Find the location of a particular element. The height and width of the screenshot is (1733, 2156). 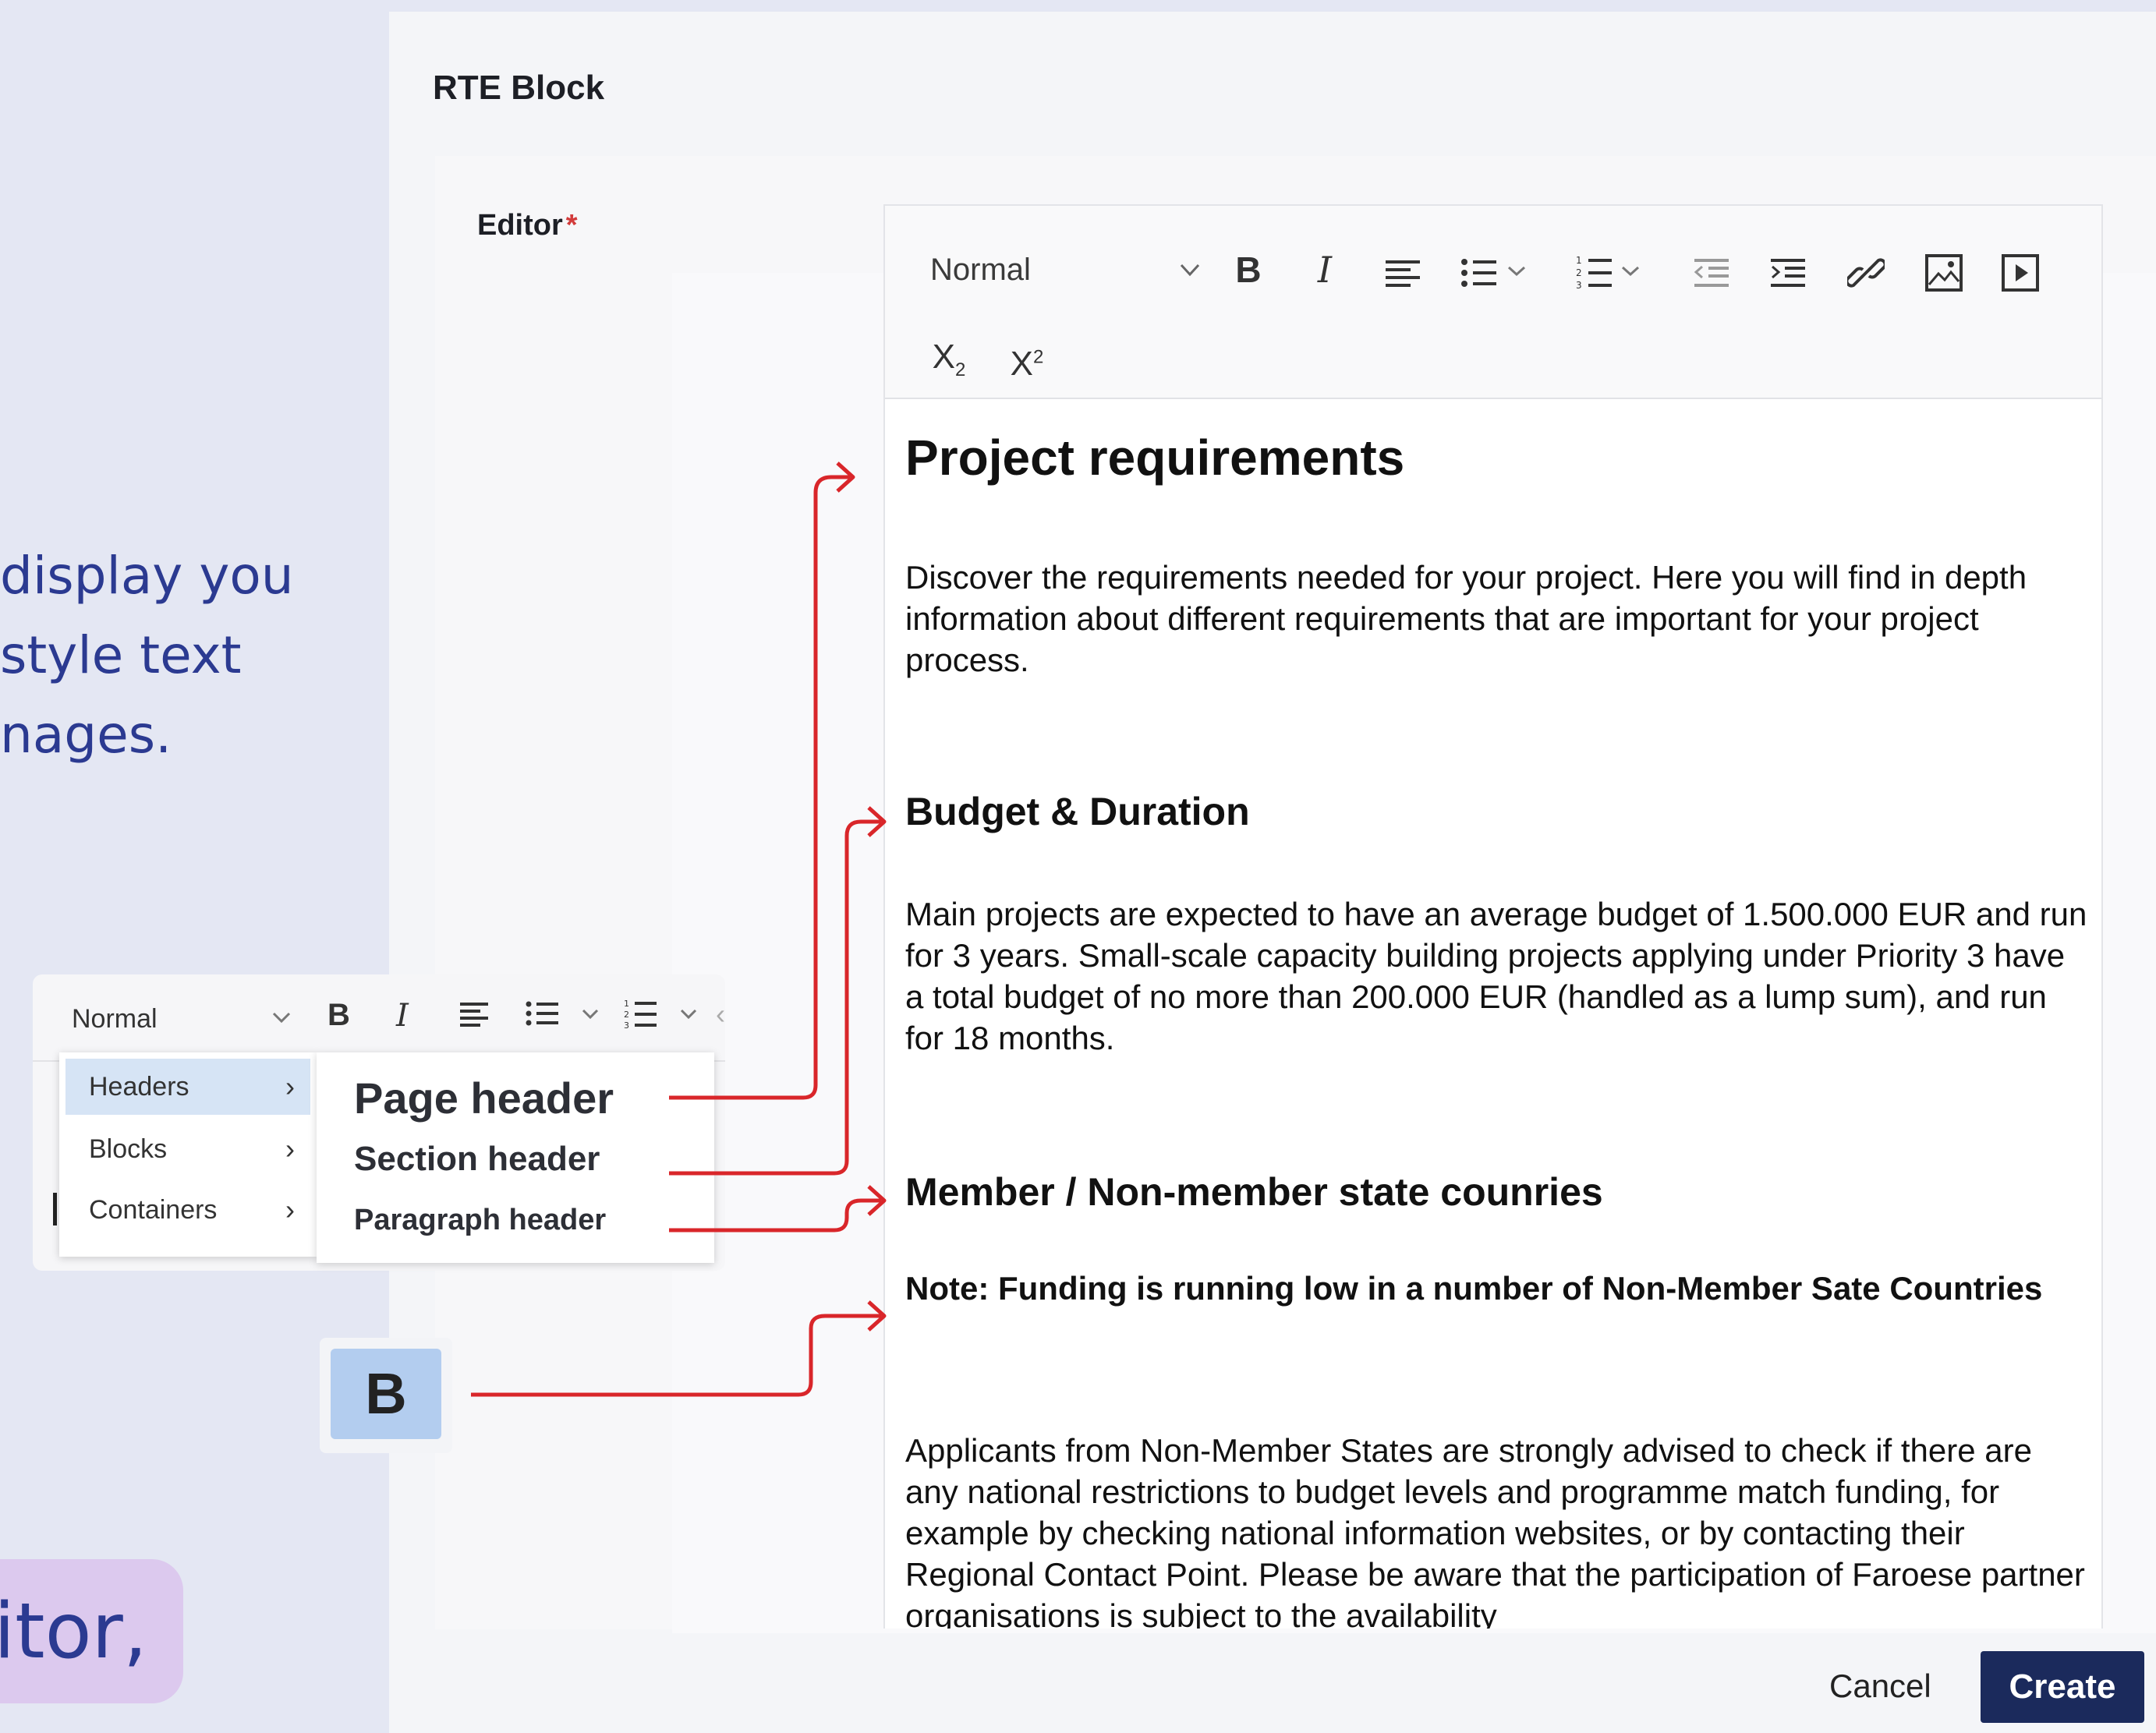

arrow-paragraph-header is located at coordinates (775, 1215).